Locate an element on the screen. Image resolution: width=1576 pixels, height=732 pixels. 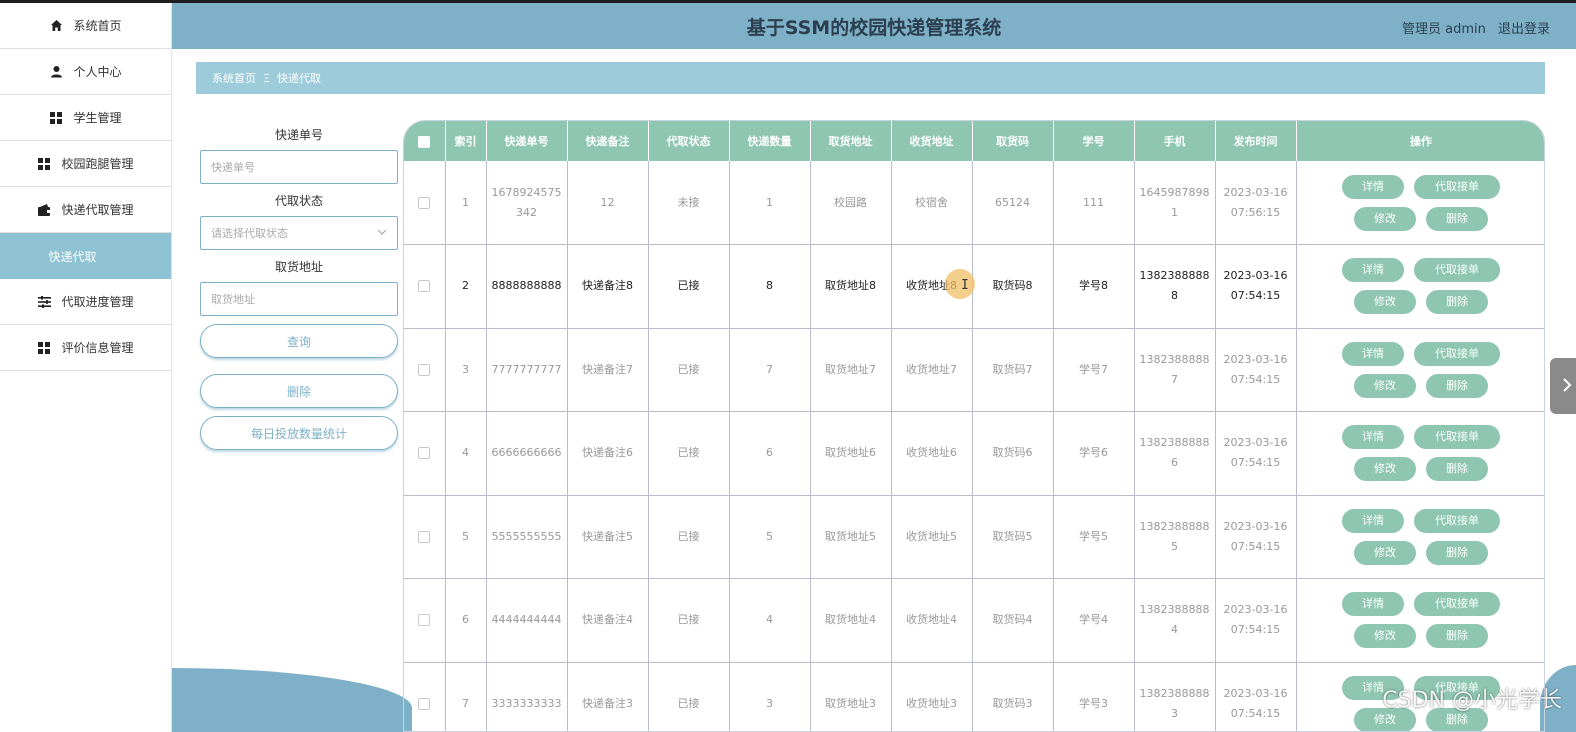
sidebar-item-progress: 代取进度管理 is located at coordinates (85, 302).